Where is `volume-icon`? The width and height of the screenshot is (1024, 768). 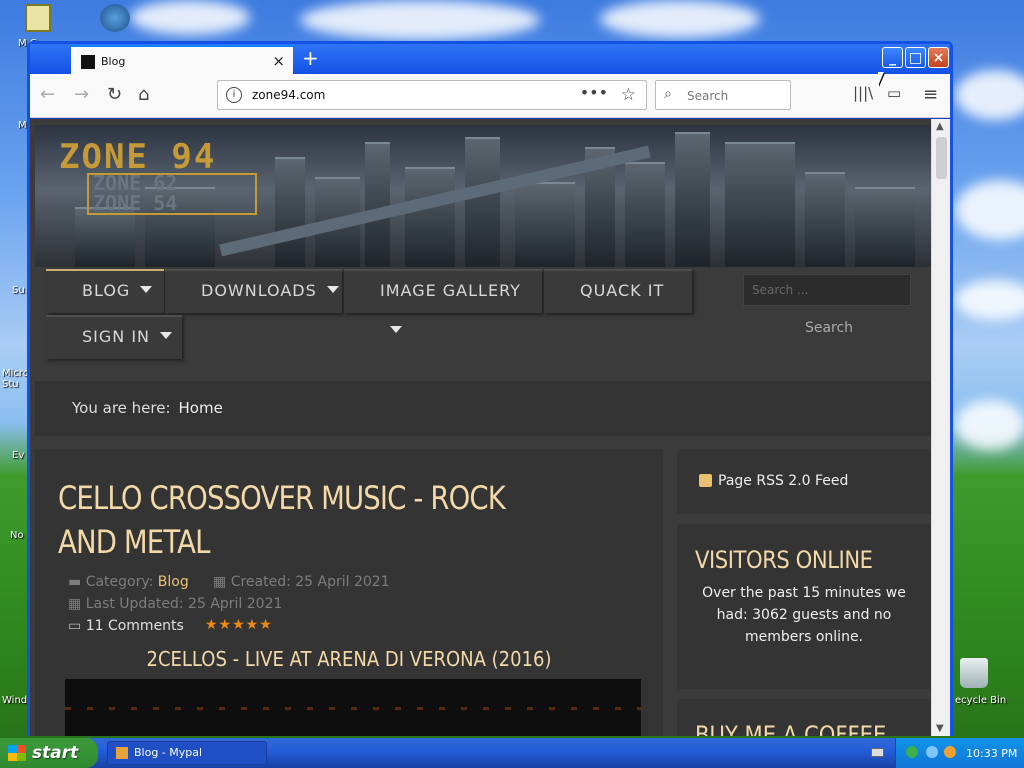 volume-icon is located at coordinates (932, 752).